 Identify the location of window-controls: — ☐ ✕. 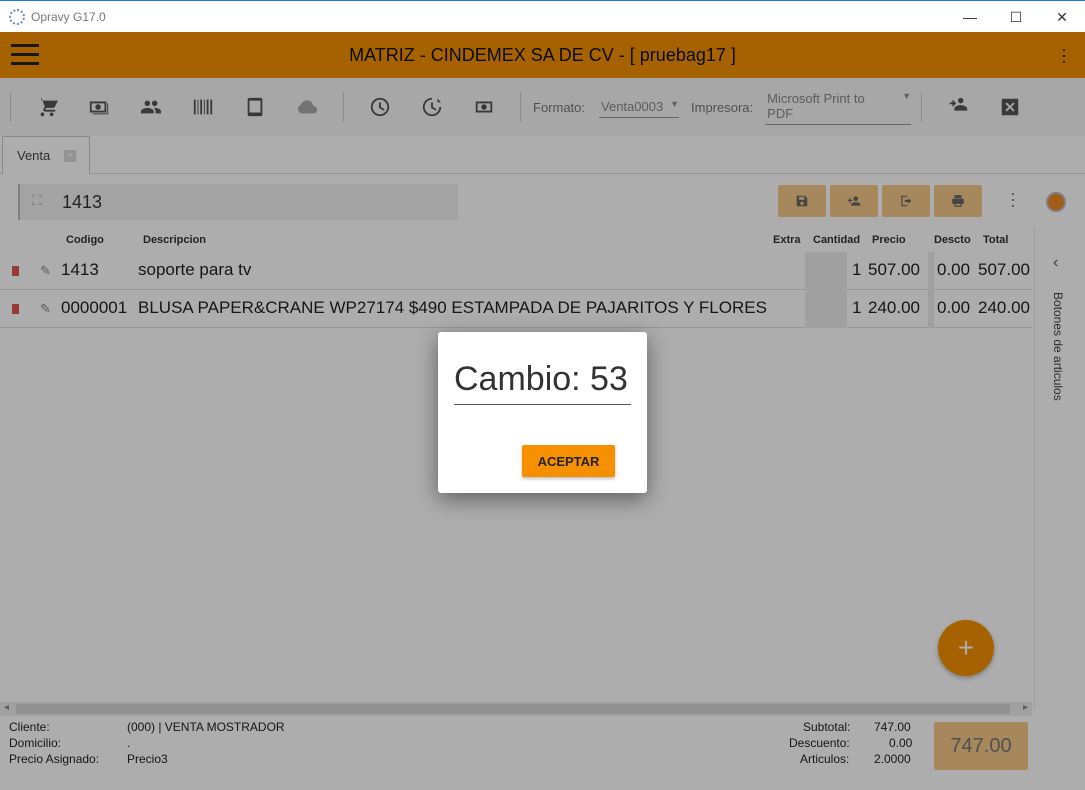
(1016, 17).